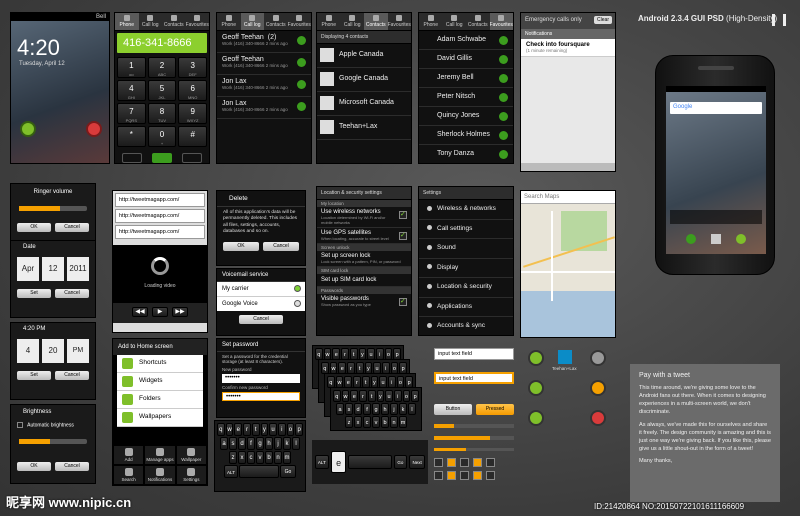 The image size is (800, 516). What do you see at coordinates (193, 113) in the screenshot?
I see `keypad-key: 9 WXYZ` at bounding box center [193, 113].